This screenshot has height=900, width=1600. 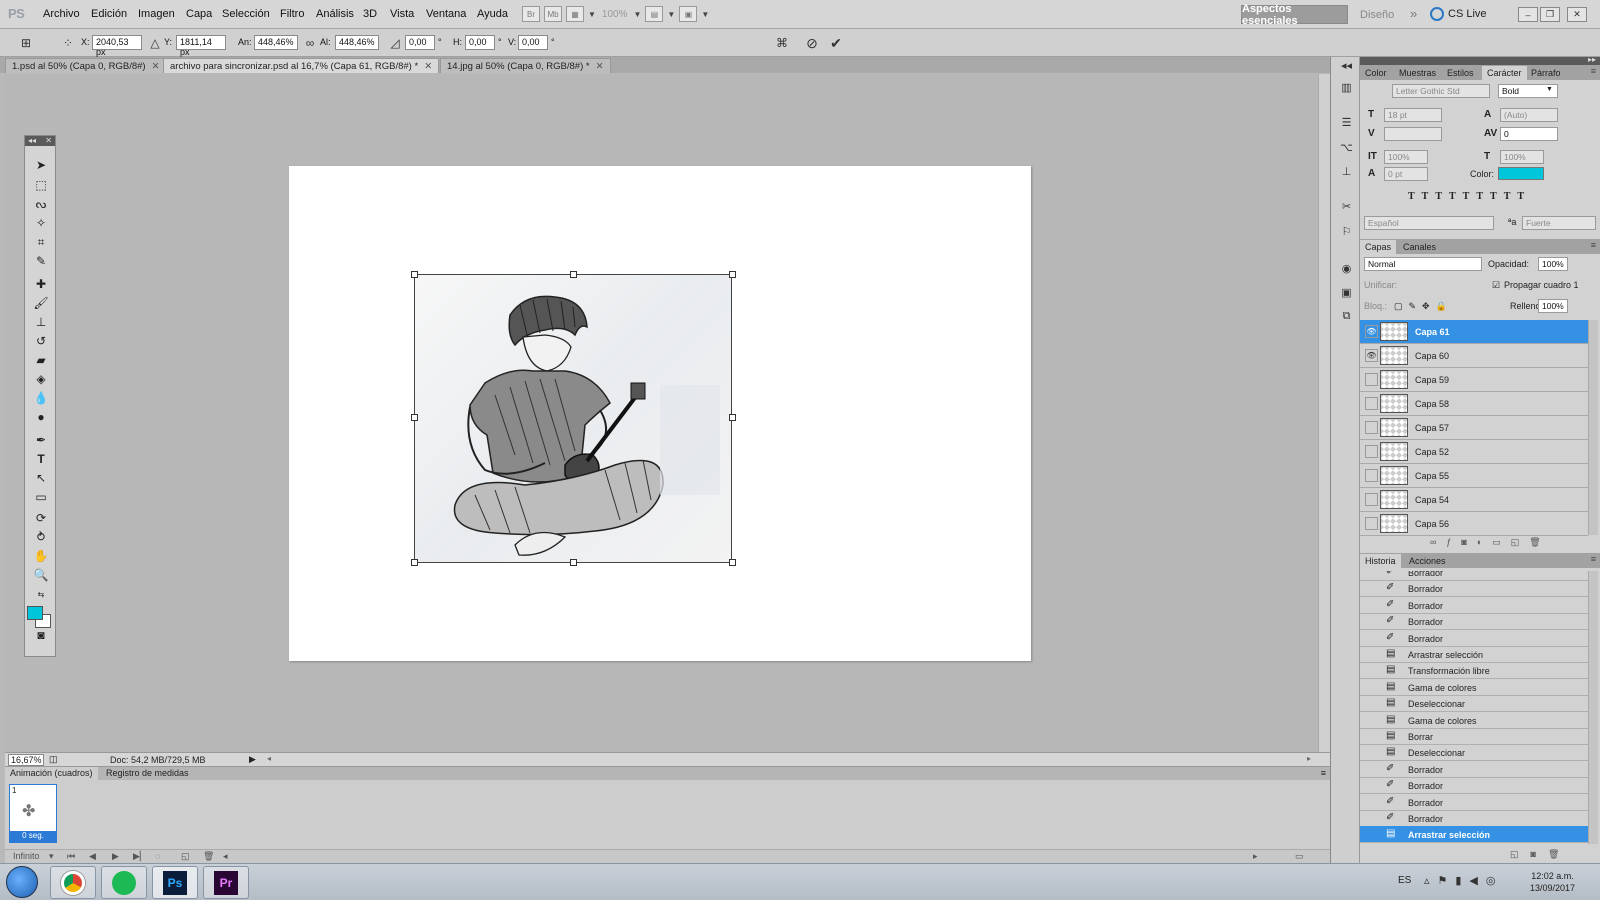 What do you see at coordinates (1346, 171) in the screenshot?
I see `clone-source-icon: ⊥` at bounding box center [1346, 171].